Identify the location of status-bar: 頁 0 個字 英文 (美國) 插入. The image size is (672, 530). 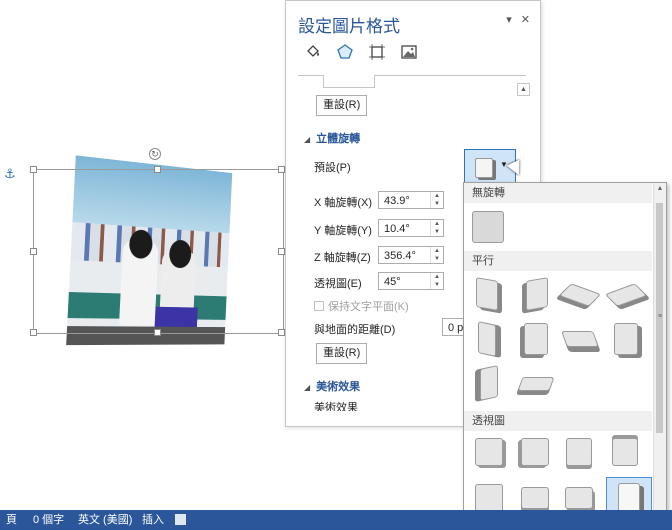
(336, 520).